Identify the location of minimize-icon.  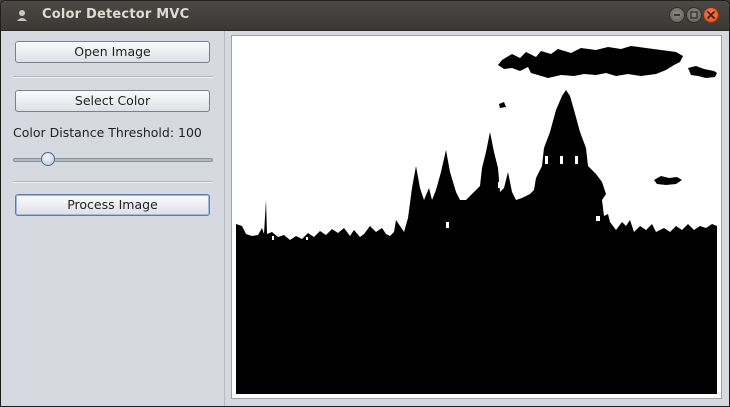
(677, 15).